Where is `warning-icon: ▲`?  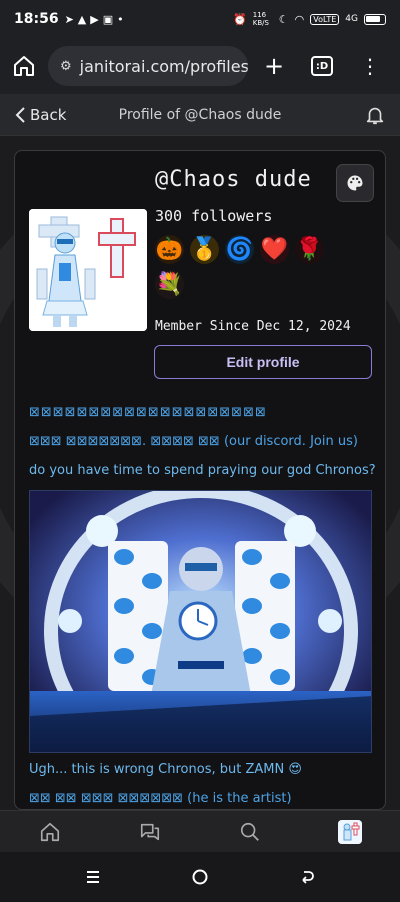 warning-icon: ▲ is located at coordinates (82, 19).